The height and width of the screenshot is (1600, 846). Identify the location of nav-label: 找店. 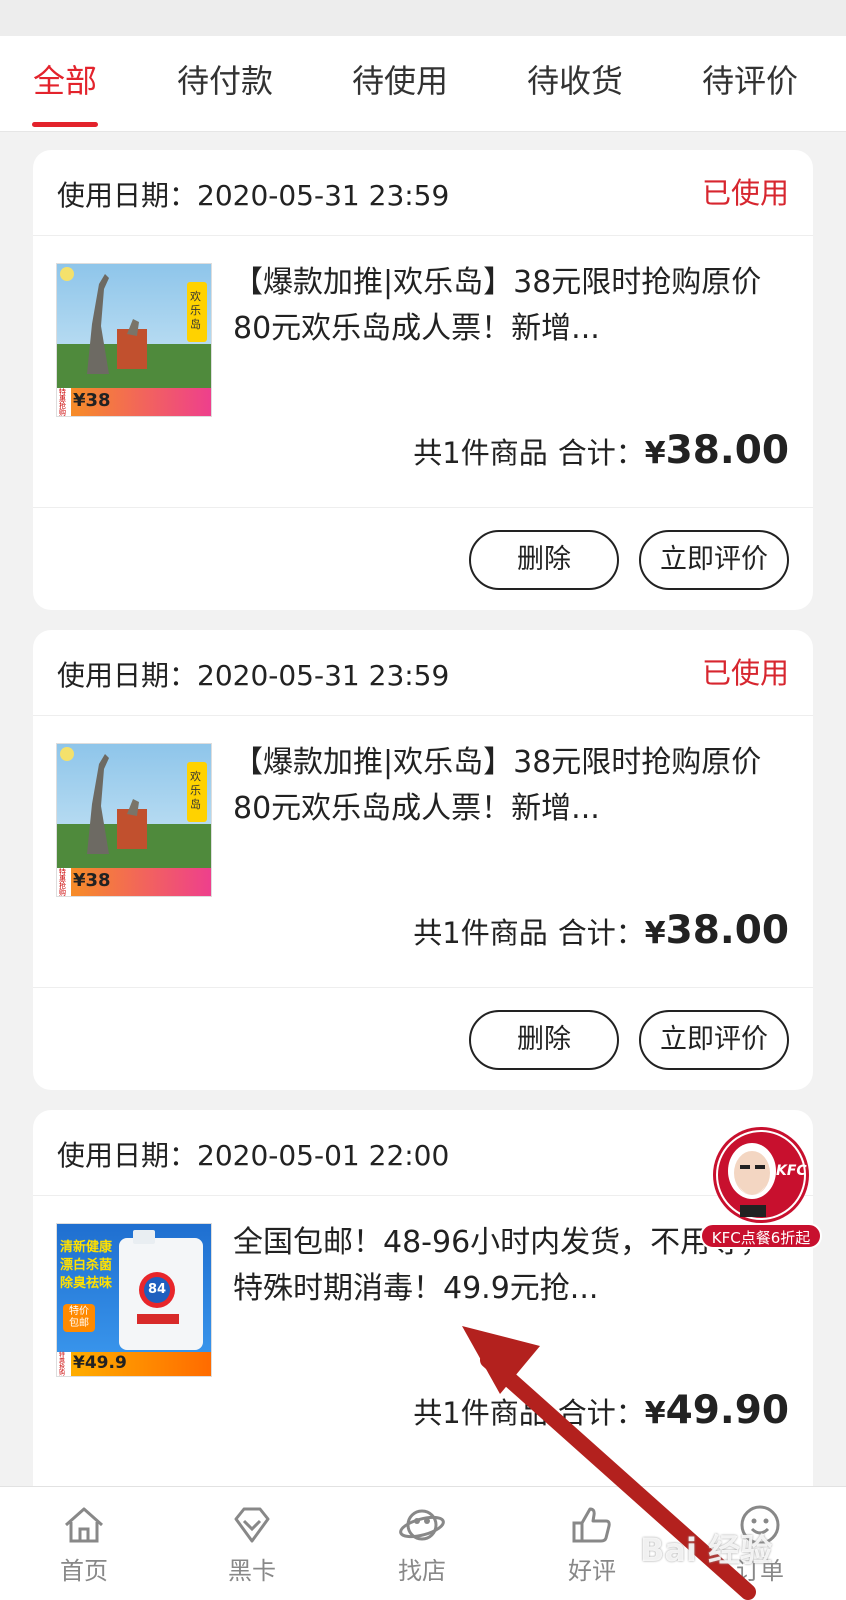
(422, 1571).